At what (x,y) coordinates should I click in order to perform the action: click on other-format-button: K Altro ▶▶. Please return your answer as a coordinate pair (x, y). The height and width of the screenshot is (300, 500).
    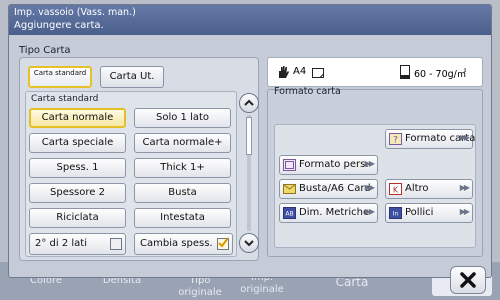
    Looking at the image, I should click on (429, 189).